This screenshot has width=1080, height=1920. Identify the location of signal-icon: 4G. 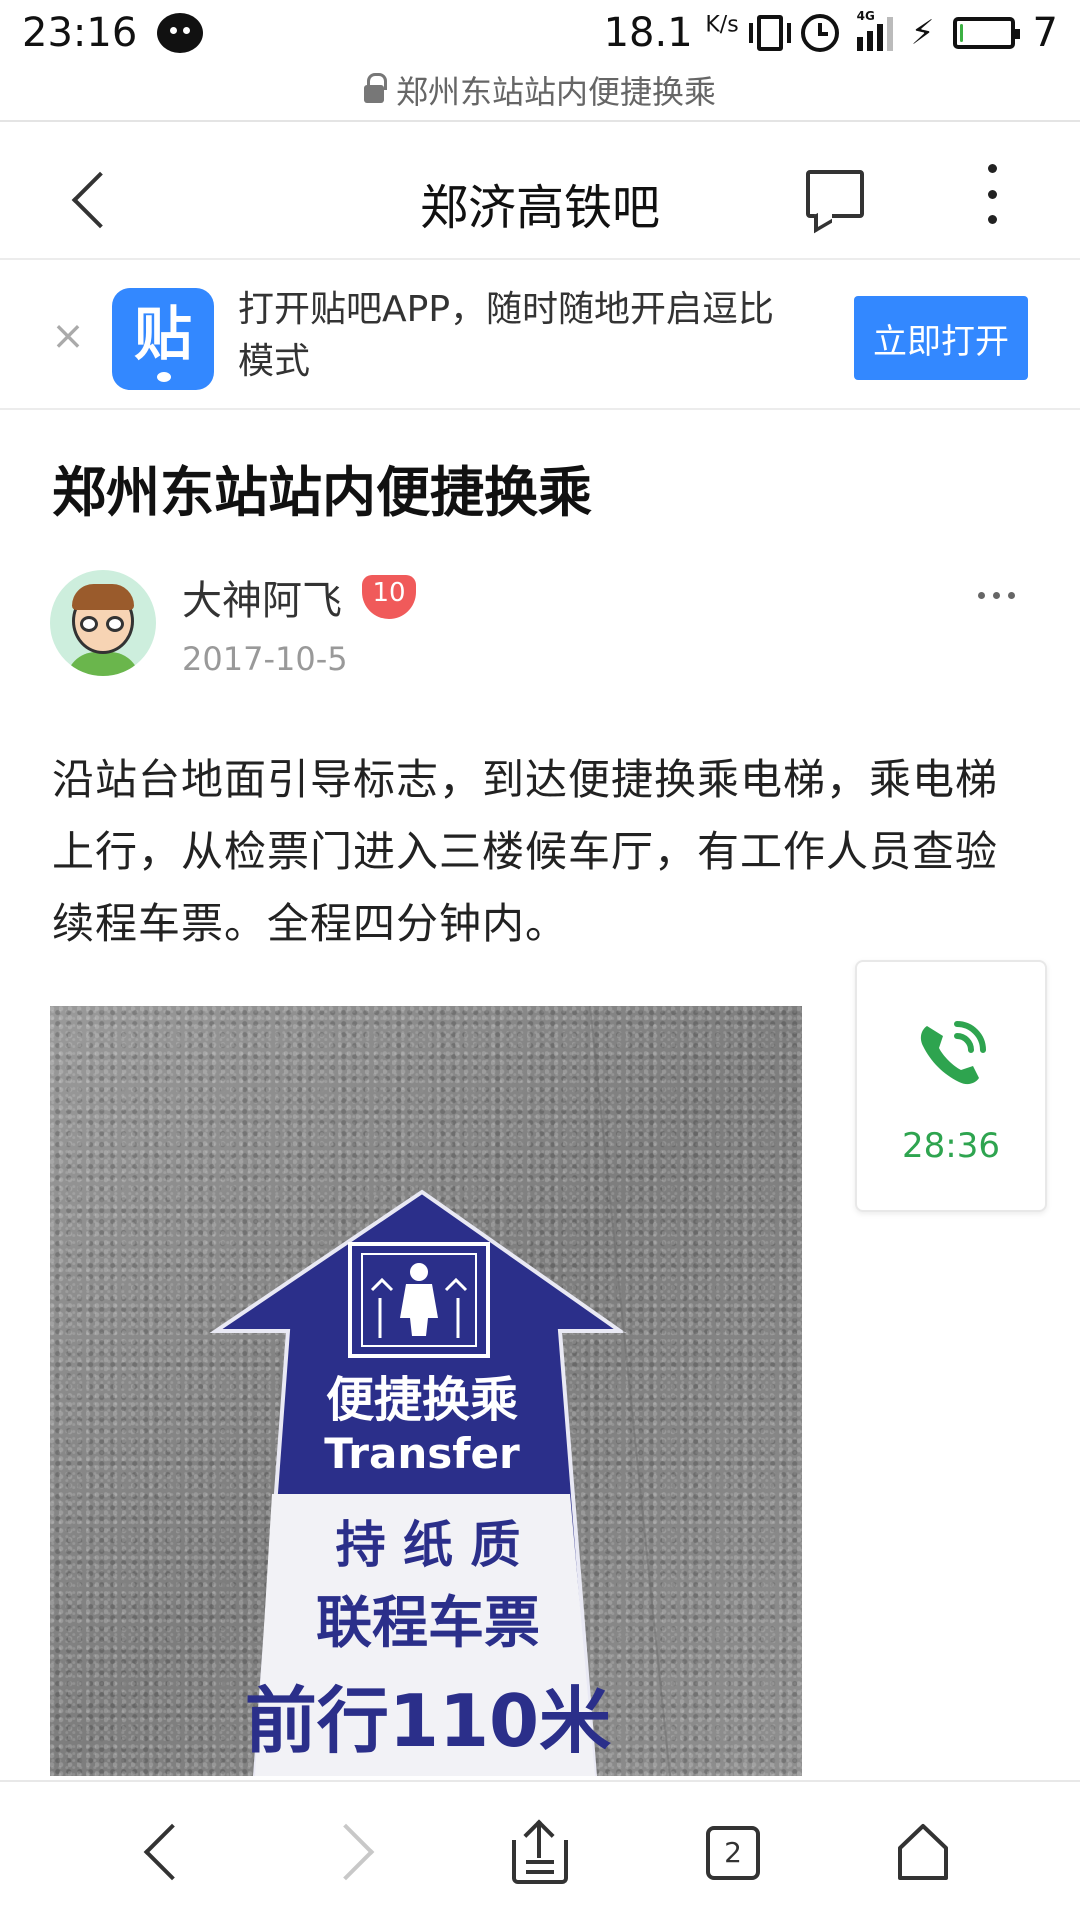
(874, 30).